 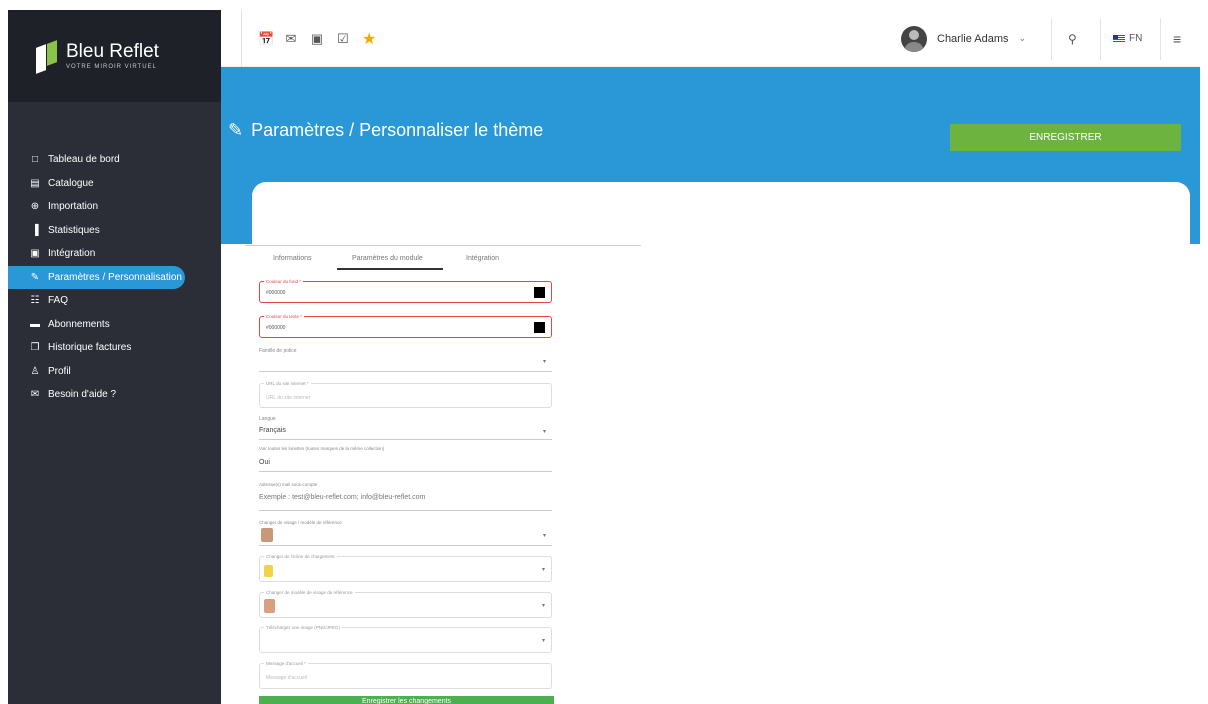 I want to click on loader-thumbnail, so click(x=268, y=571).